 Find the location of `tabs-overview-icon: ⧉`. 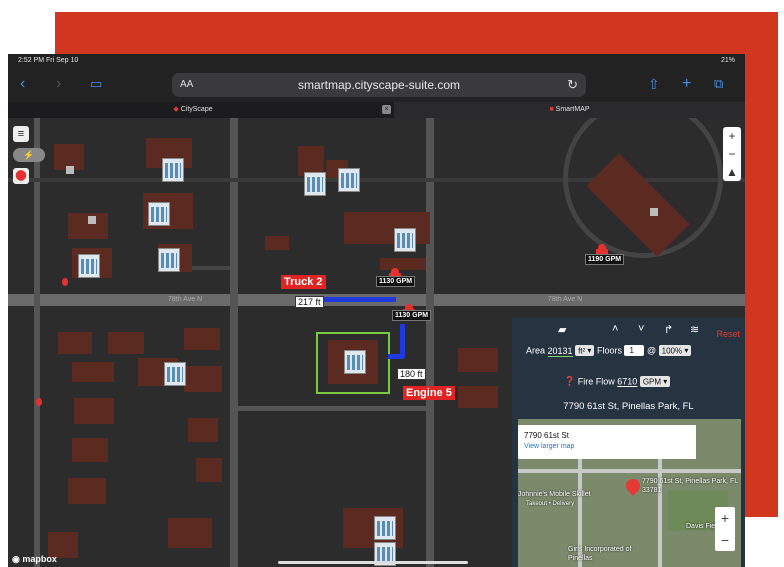

tabs-overview-icon: ⧉ is located at coordinates (718, 84).